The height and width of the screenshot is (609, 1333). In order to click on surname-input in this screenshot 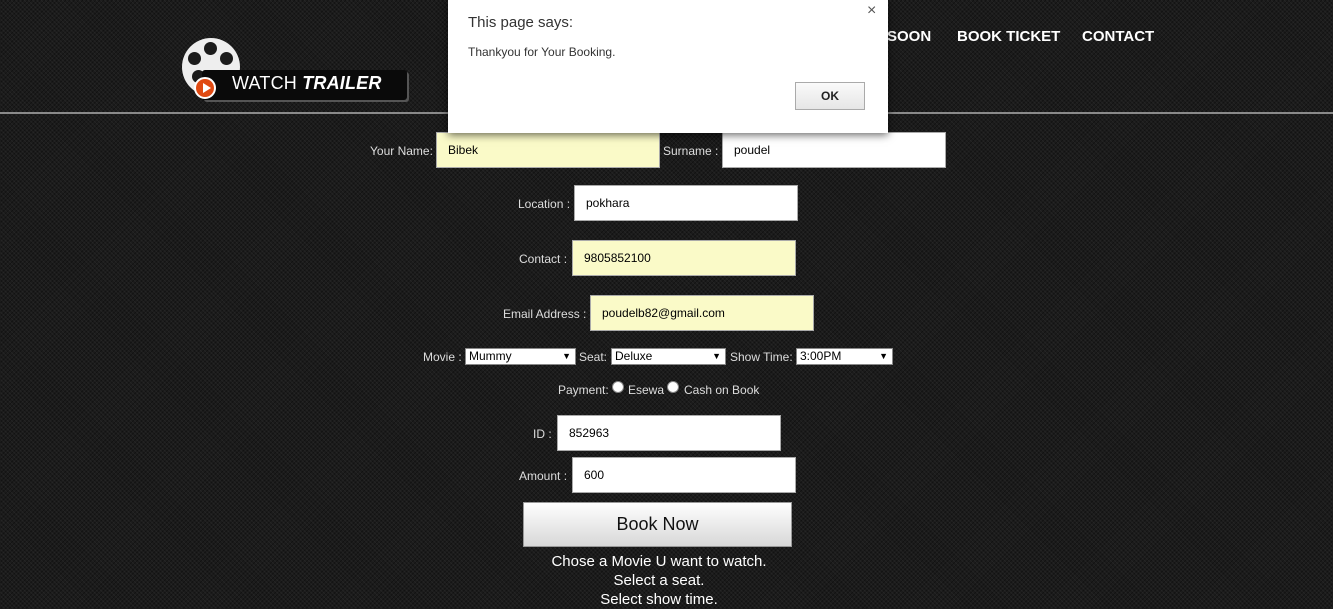, I will do `click(834, 150)`.